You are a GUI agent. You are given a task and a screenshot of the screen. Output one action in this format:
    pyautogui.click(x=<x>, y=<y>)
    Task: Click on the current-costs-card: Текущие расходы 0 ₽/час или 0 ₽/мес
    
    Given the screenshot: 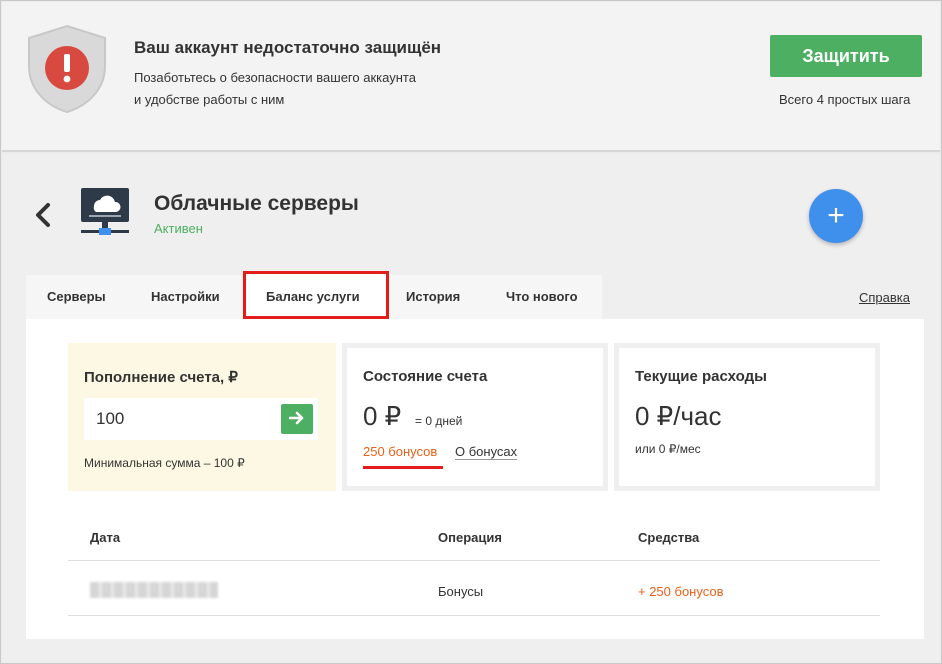 What is the action you would take?
    pyautogui.click(x=747, y=417)
    